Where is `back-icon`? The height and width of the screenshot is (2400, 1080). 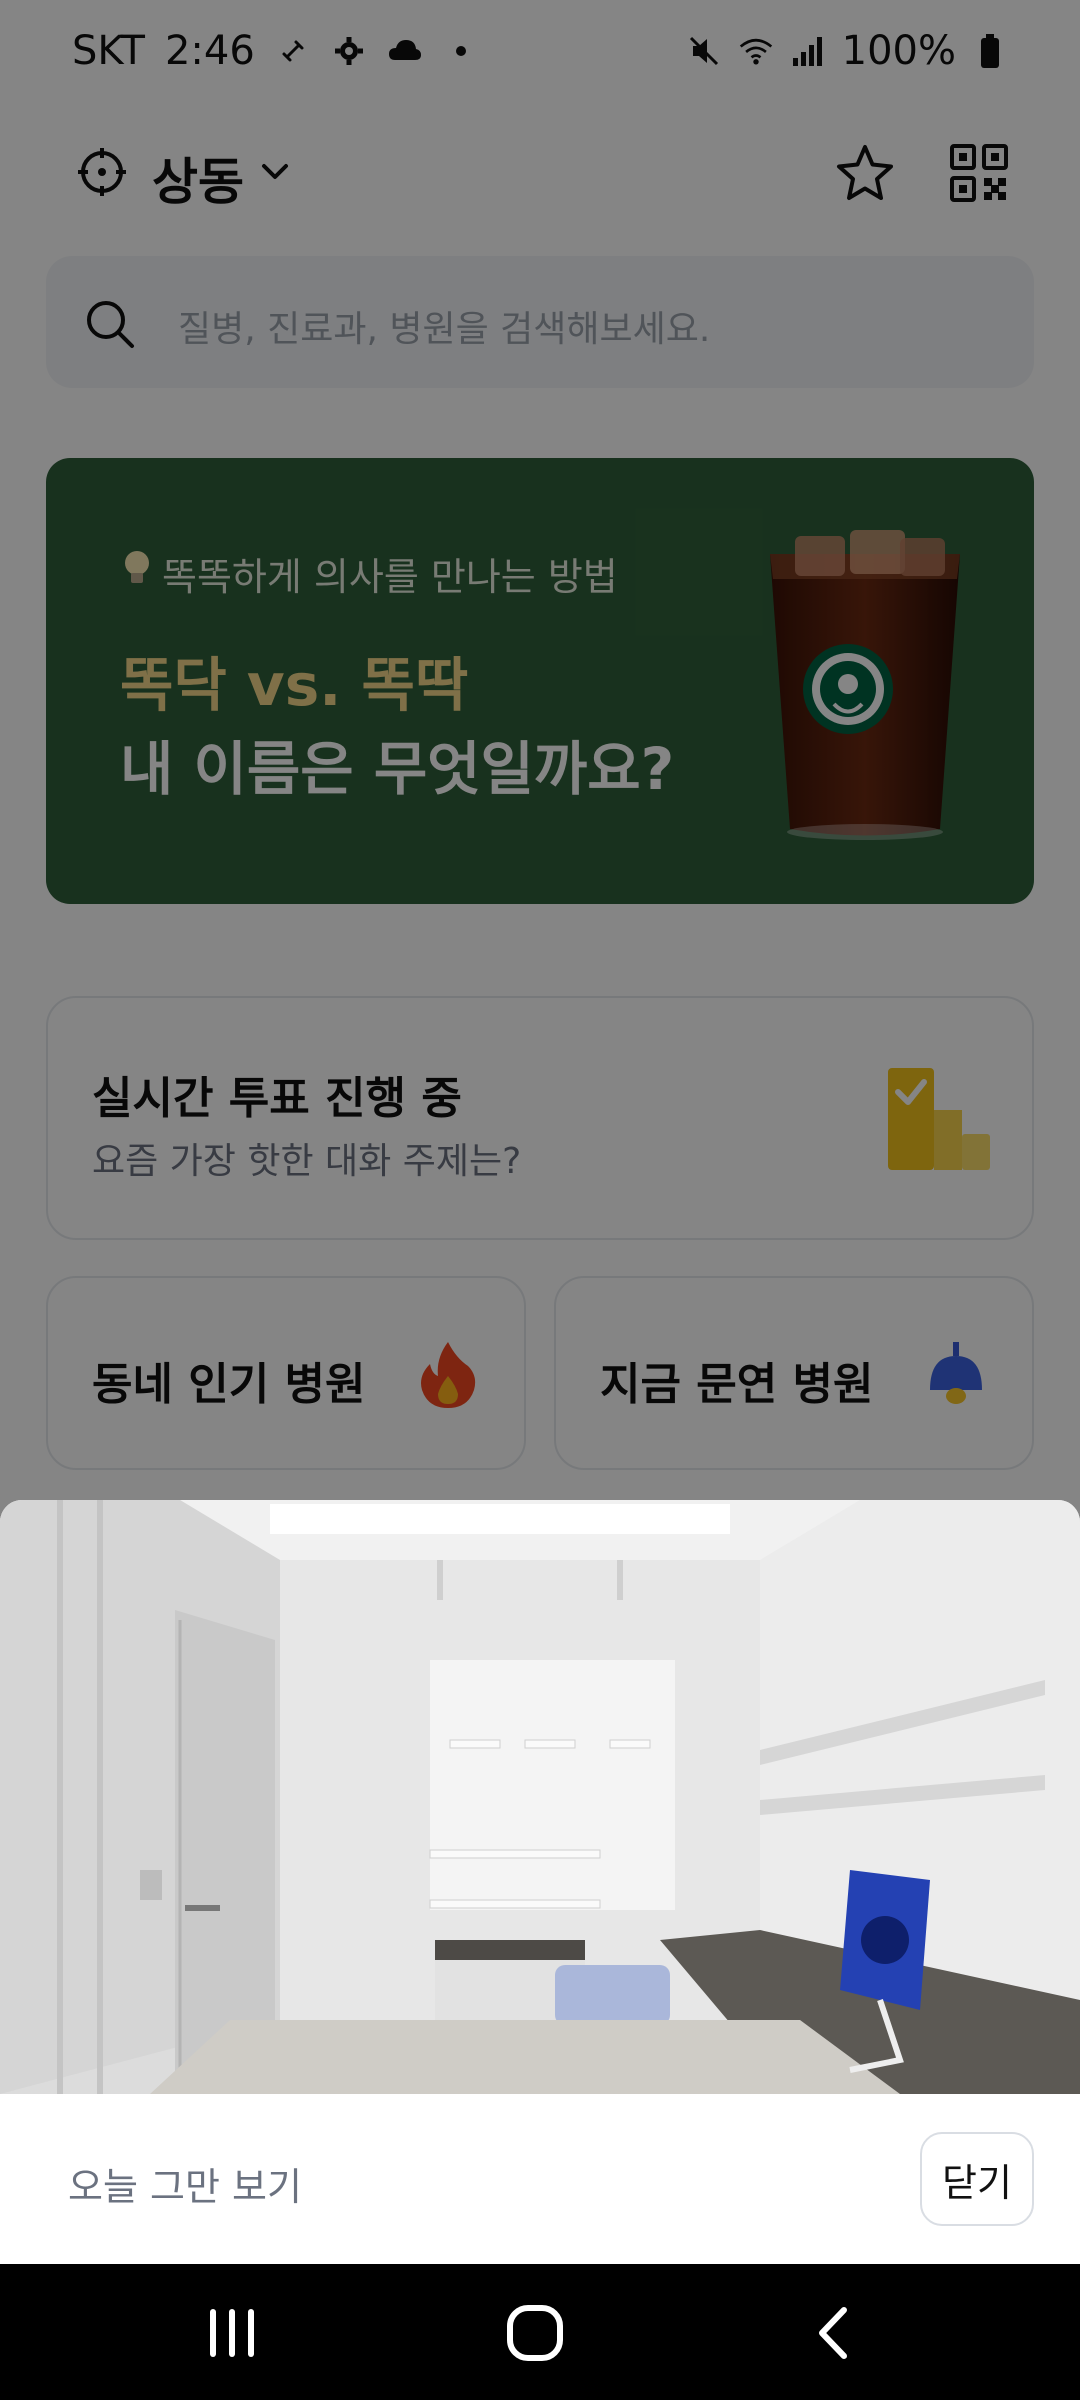
back-icon is located at coordinates (835, 2333).